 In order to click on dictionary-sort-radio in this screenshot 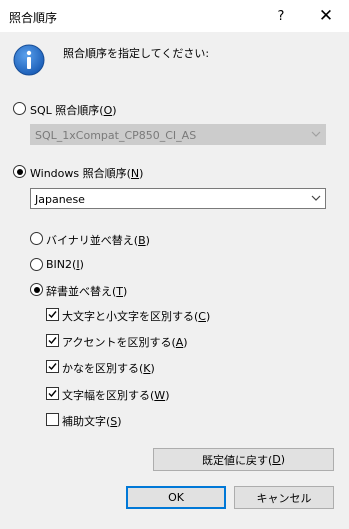, I will do `click(36, 289)`.